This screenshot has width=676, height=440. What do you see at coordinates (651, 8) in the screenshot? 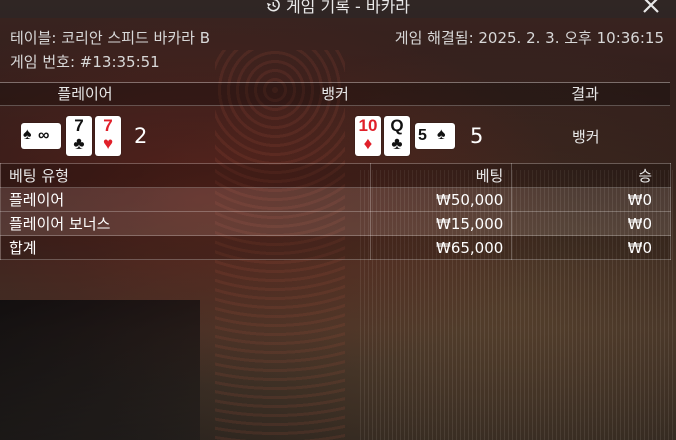
I see `close-icon` at bounding box center [651, 8].